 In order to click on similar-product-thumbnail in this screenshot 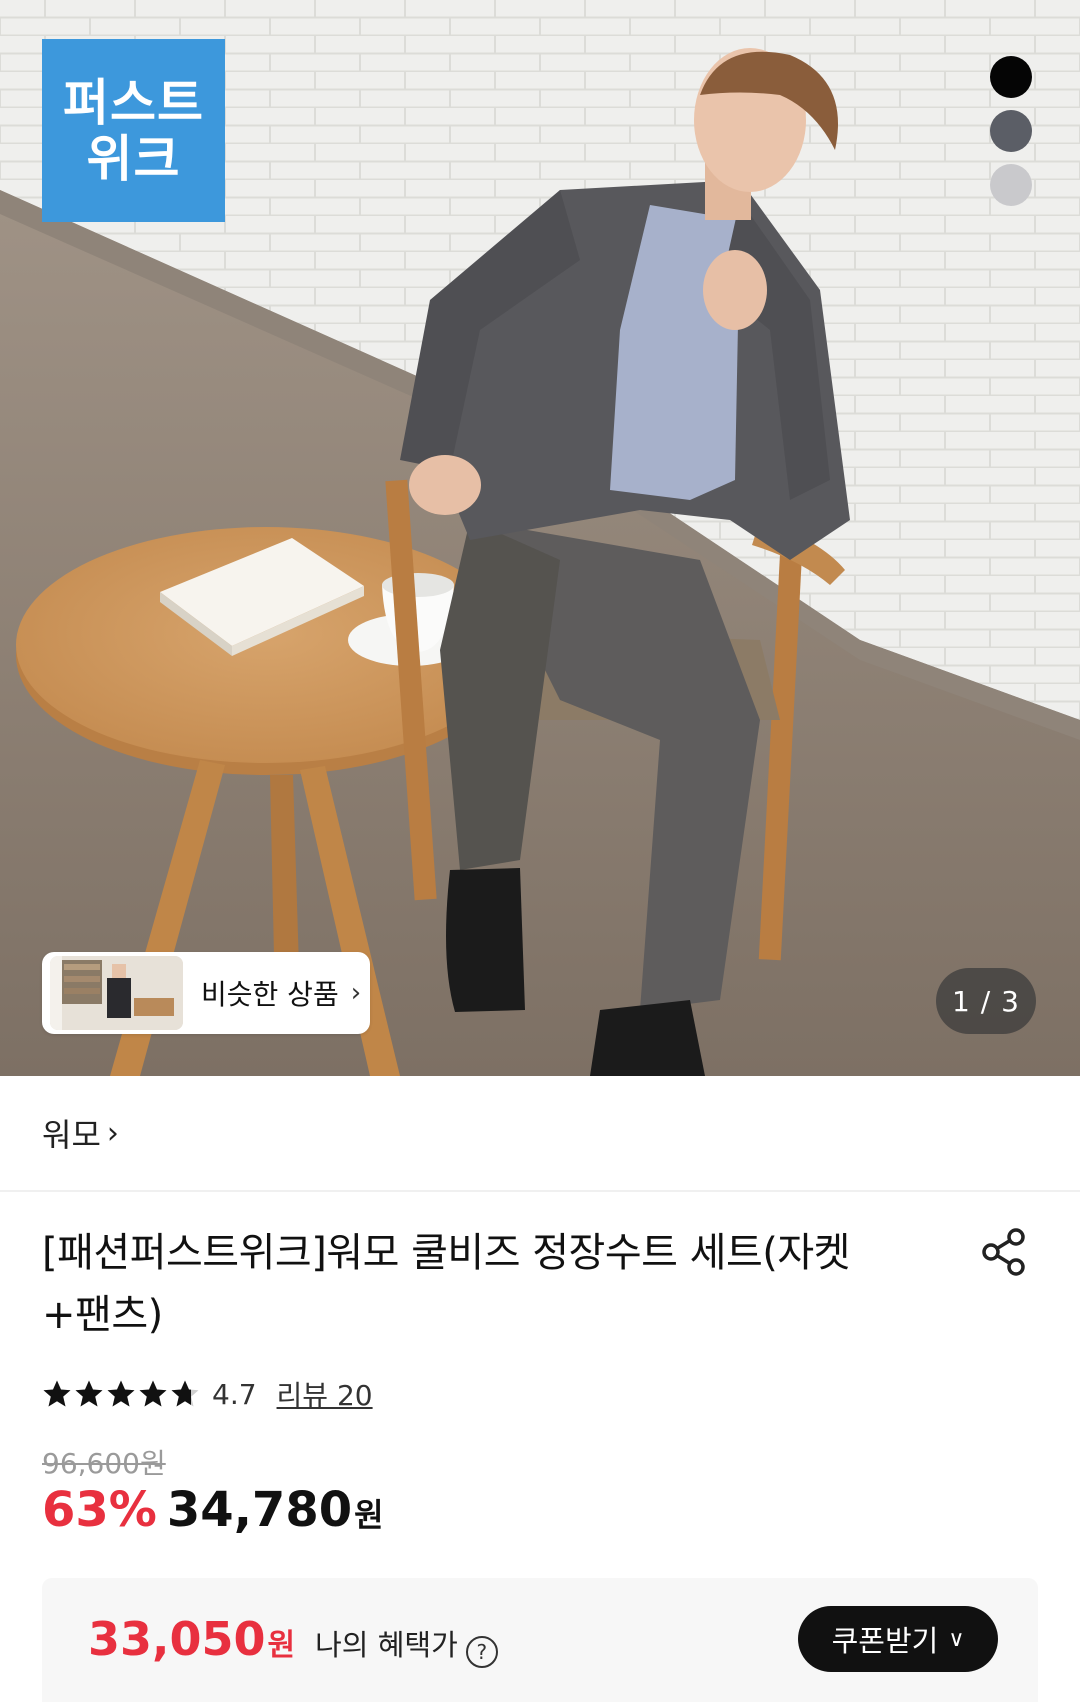, I will do `click(116, 993)`.